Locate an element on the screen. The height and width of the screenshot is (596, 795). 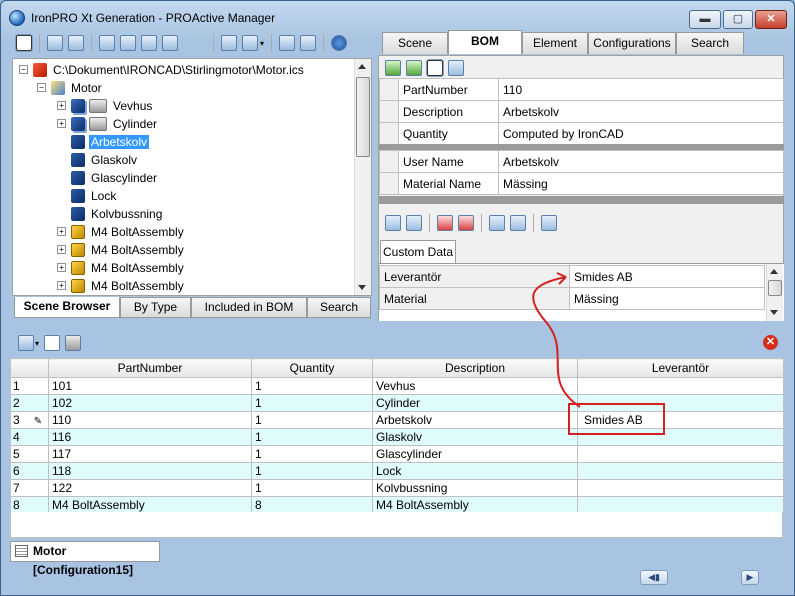
highlight-box is located at coordinates (616, 419).